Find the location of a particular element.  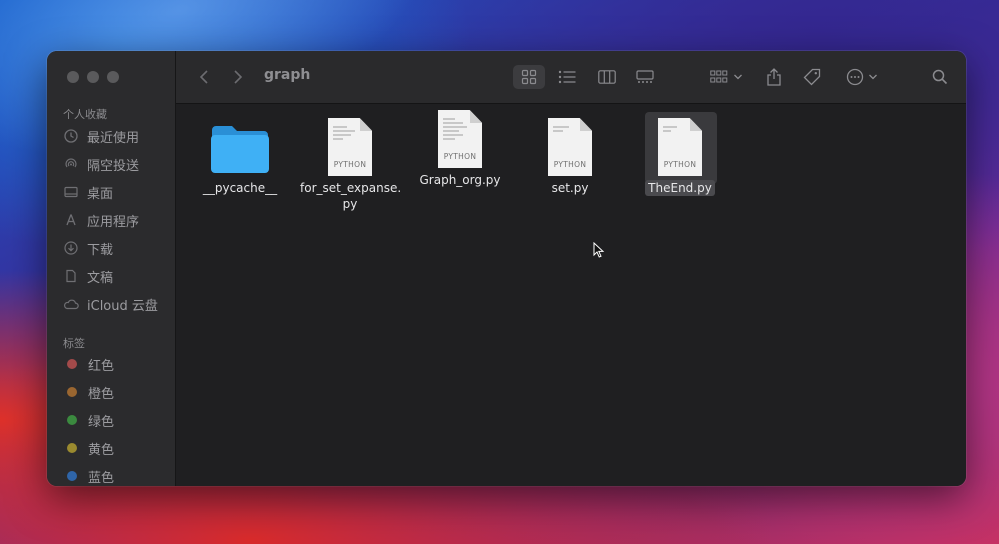

sidebar-item-label: 应用程序 is located at coordinates (113, 222).